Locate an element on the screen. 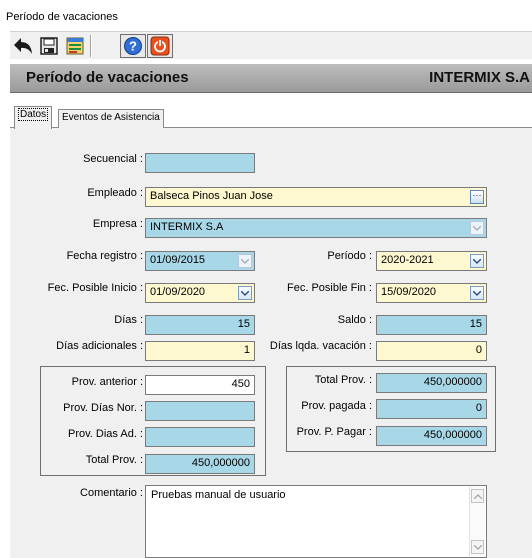 The height and width of the screenshot is (558, 532). fecha-registro-value: 01/09/2015 is located at coordinates (178, 260).